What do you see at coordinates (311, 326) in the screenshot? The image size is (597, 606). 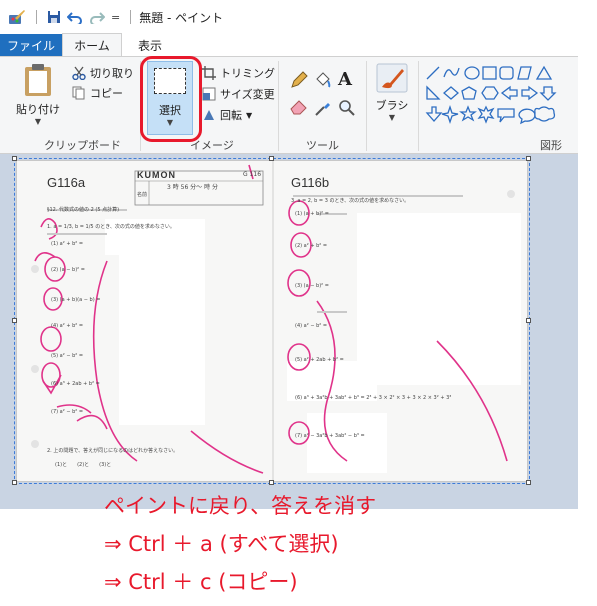 I see `worksheet-right-item: (4) a² − b² =` at bounding box center [311, 326].